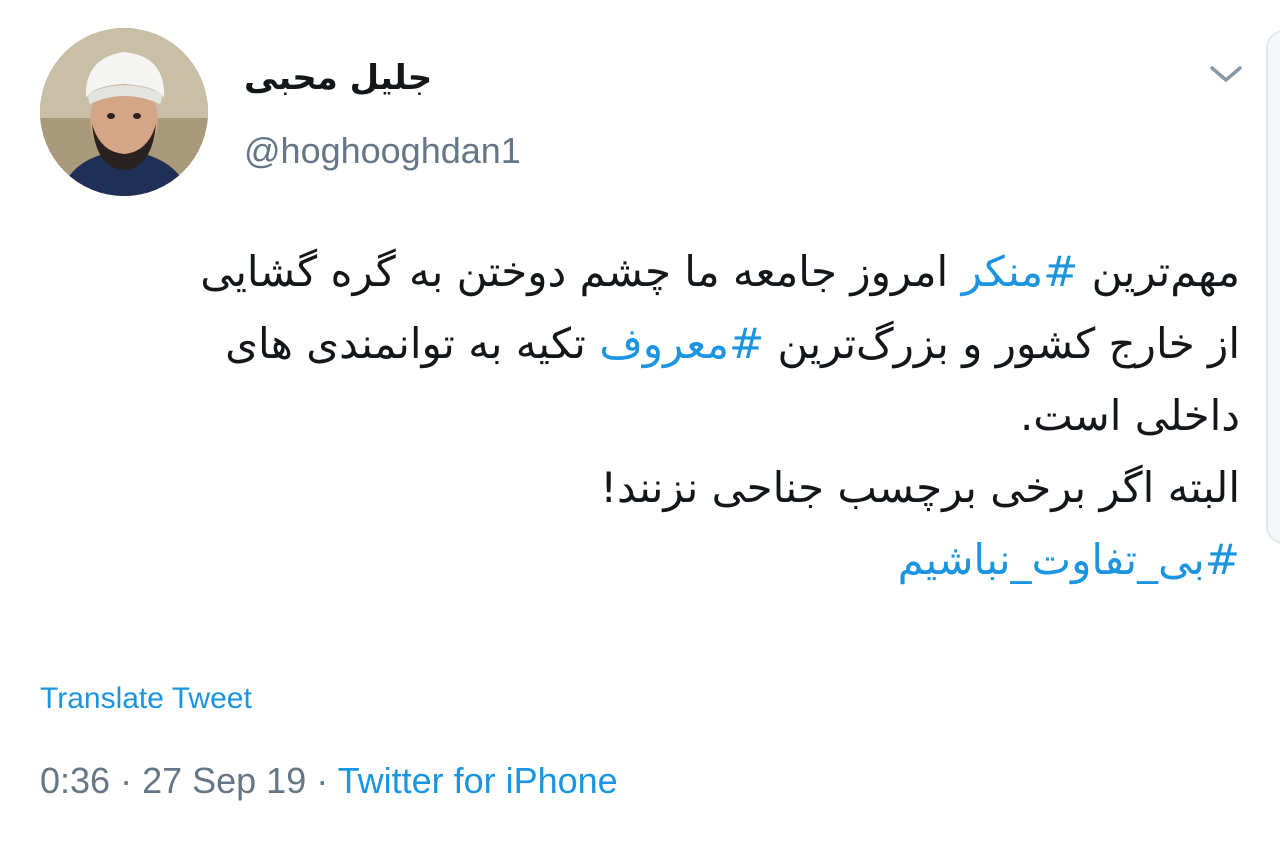 The height and width of the screenshot is (844, 1280). Describe the element at coordinates (412, 343) in the screenshot. I see `tweet-text-segment: تکیه به توانمندی های` at that location.